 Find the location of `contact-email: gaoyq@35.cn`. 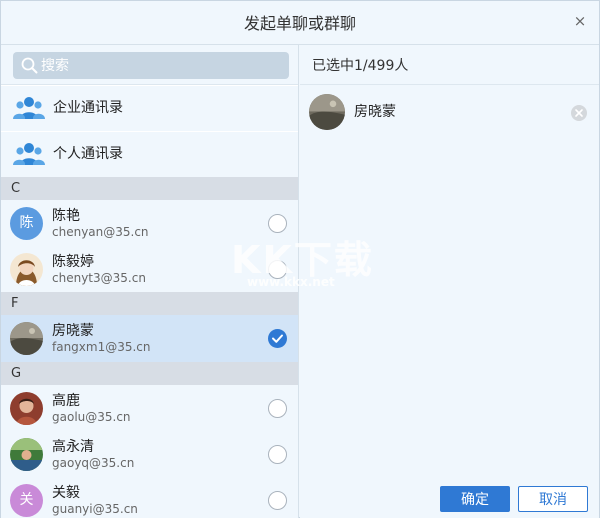

contact-email: gaoyq@35.cn is located at coordinates (93, 463).